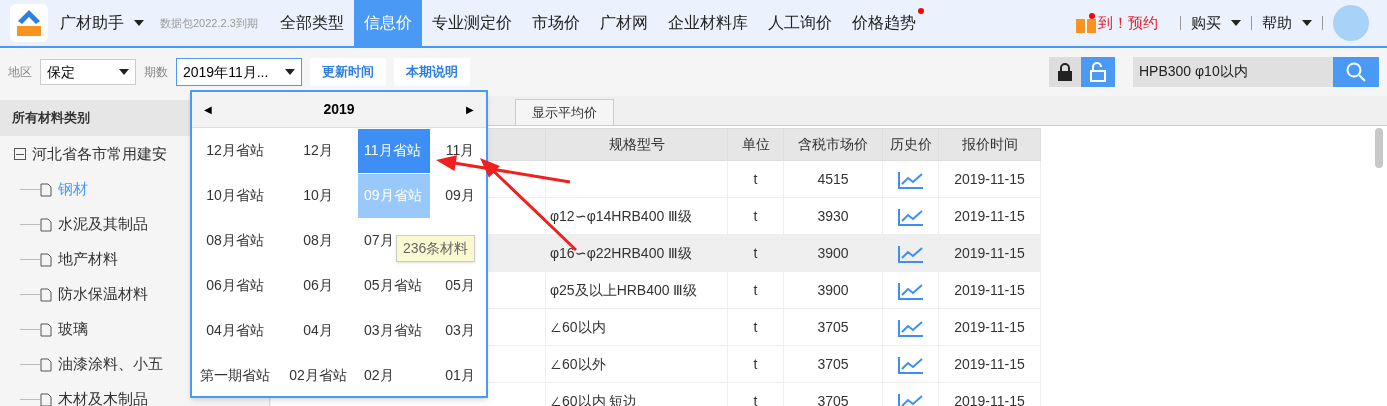  What do you see at coordinates (88, 259) in the screenshot?
I see `tree-item: 地产材料` at bounding box center [88, 259].